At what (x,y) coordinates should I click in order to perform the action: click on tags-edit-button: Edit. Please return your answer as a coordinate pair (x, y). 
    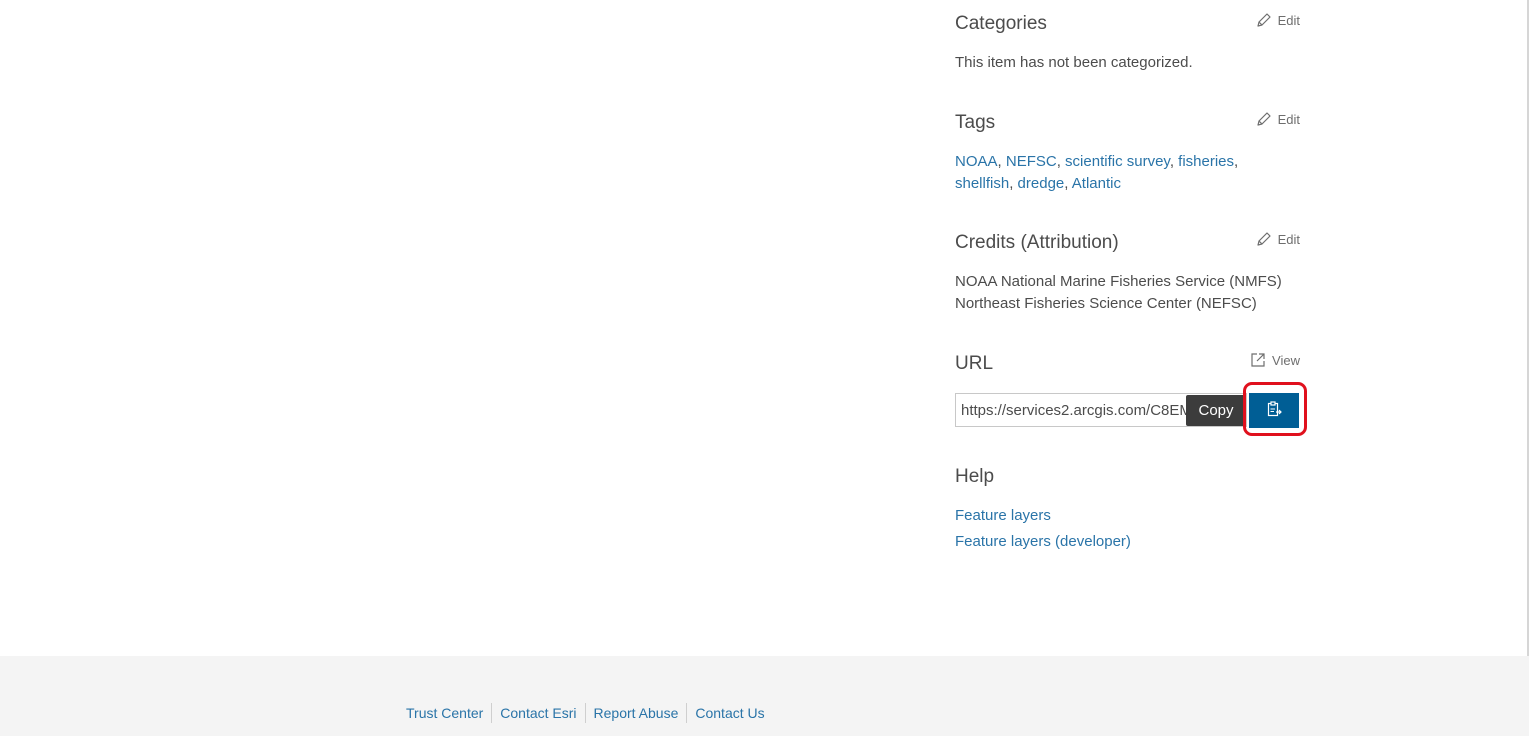
    Looking at the image, I should click on (1278, 119).